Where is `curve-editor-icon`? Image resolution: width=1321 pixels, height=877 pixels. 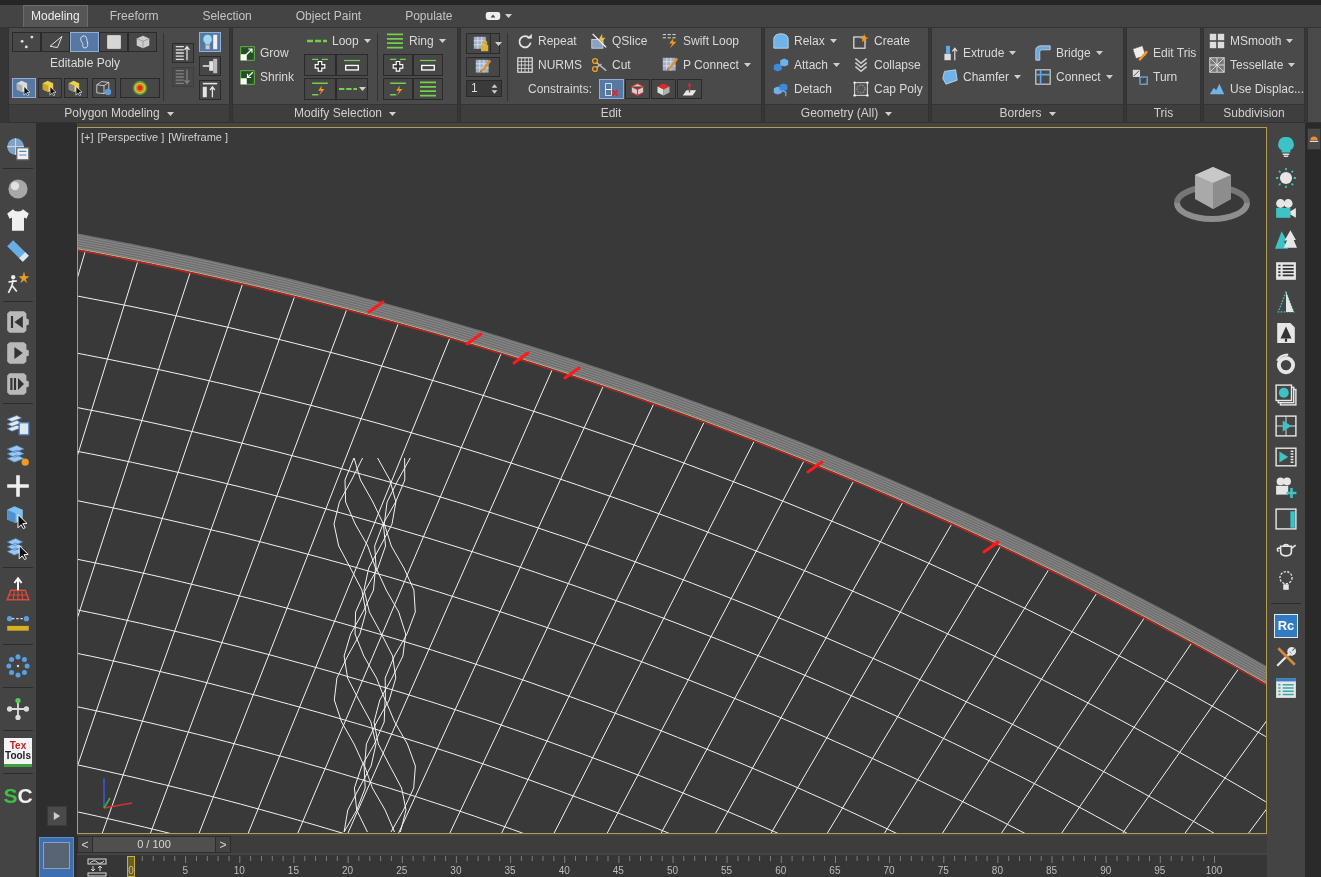
curve-editor-icon is located at coordinates (97, 867).